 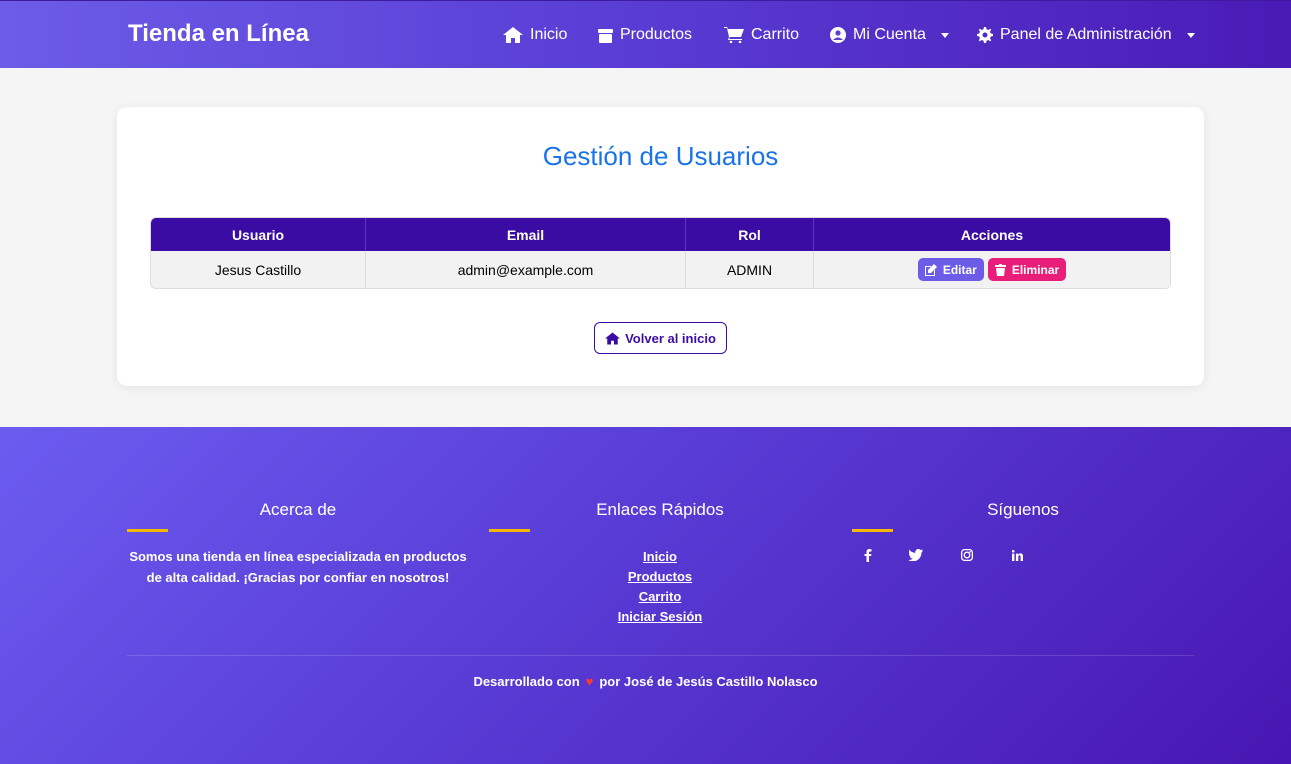 I want to click on gear-icon, so click(x=985, y=35).